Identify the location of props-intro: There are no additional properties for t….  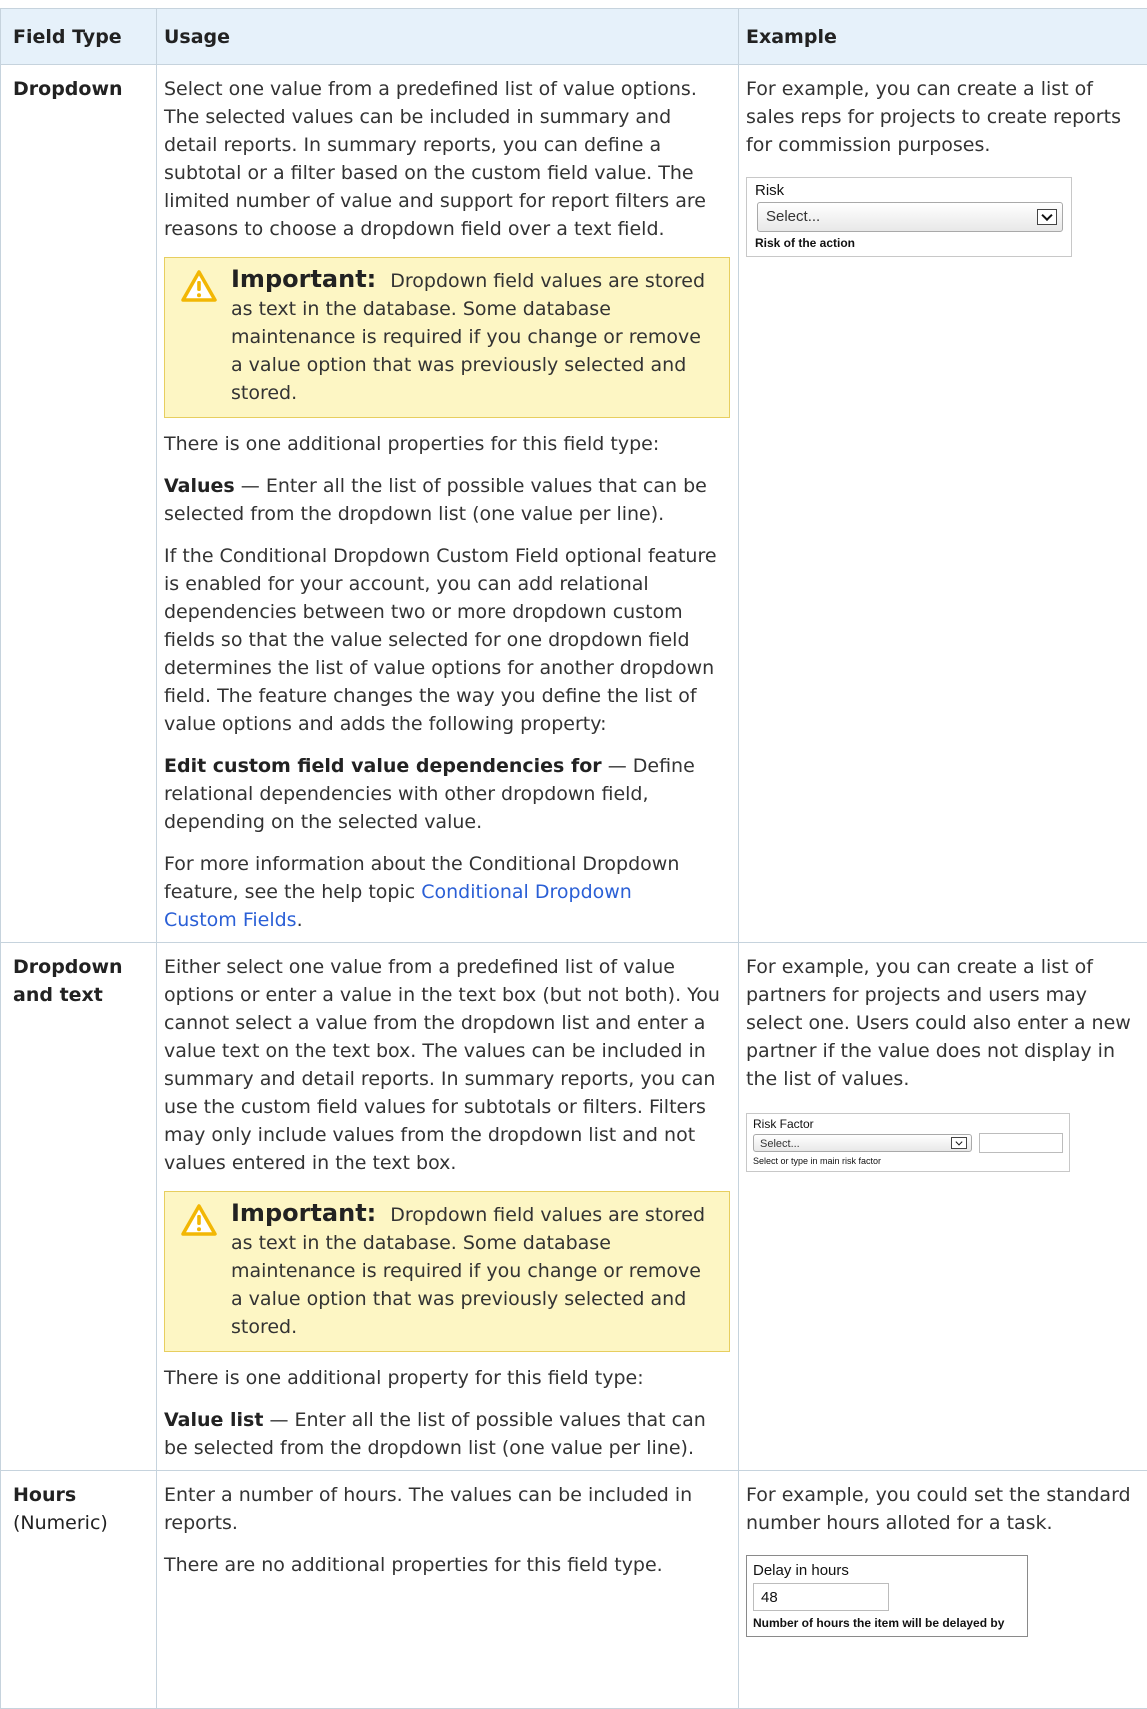
(447, 1565).